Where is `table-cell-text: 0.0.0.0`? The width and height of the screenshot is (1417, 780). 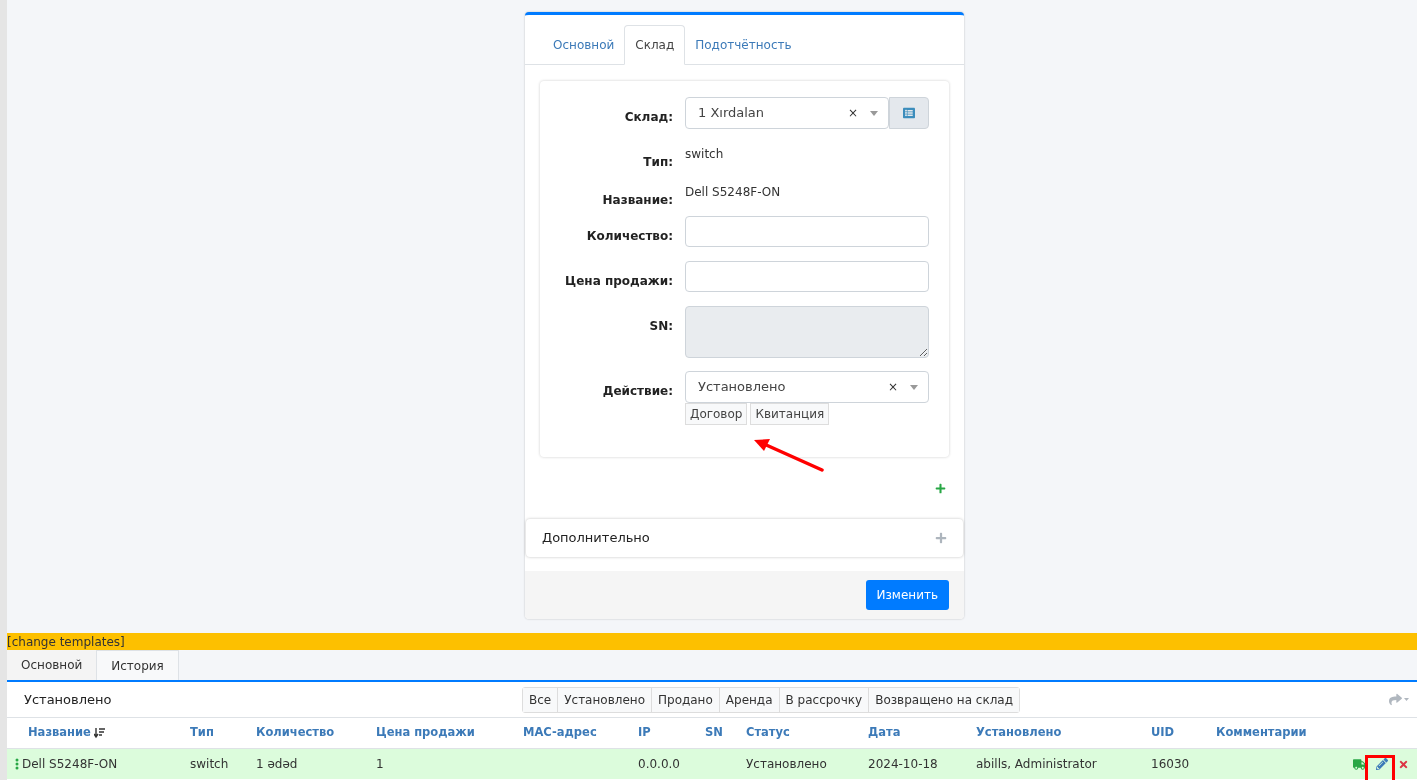 table-cell-text: 0.0.0.0 is located at coordinates (659, 764).